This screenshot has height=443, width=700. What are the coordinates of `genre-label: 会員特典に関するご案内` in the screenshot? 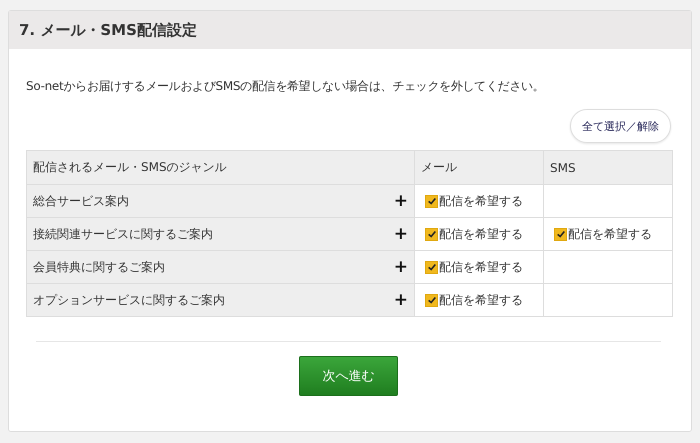 It's located at (99, 267).